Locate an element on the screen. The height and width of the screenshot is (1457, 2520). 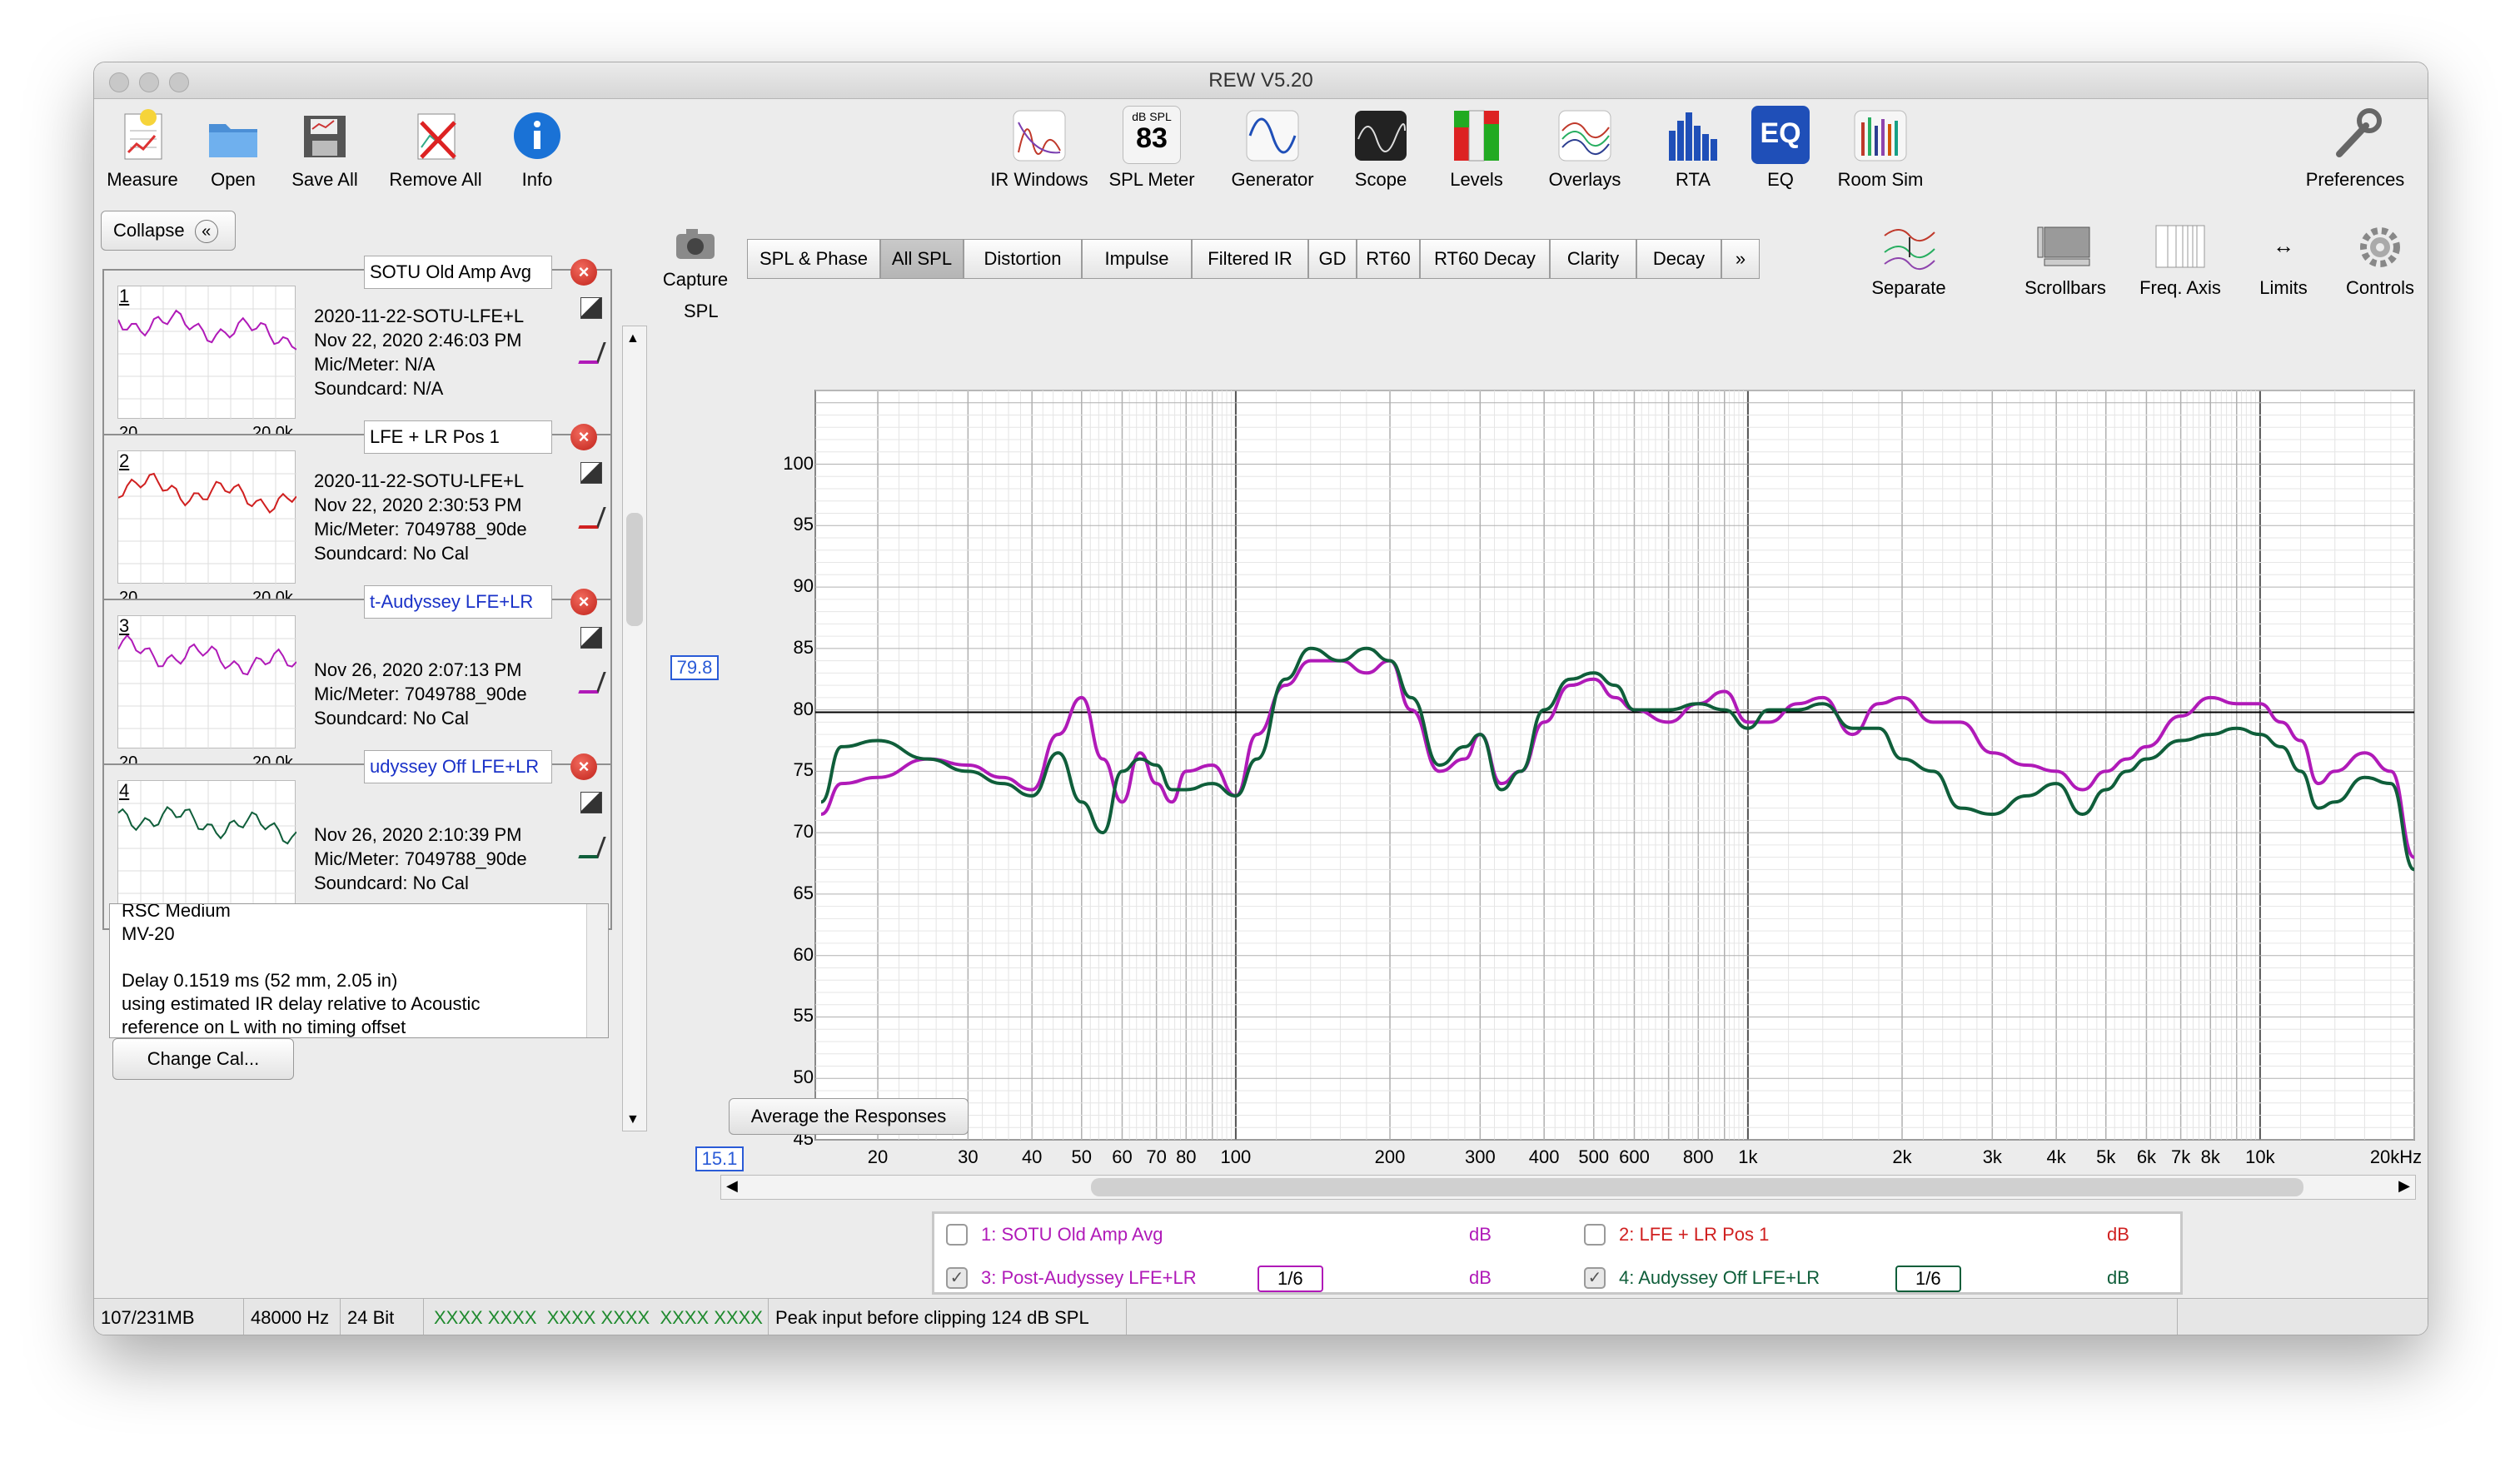
graph-tab: » is located at coordinates (1740, 259).